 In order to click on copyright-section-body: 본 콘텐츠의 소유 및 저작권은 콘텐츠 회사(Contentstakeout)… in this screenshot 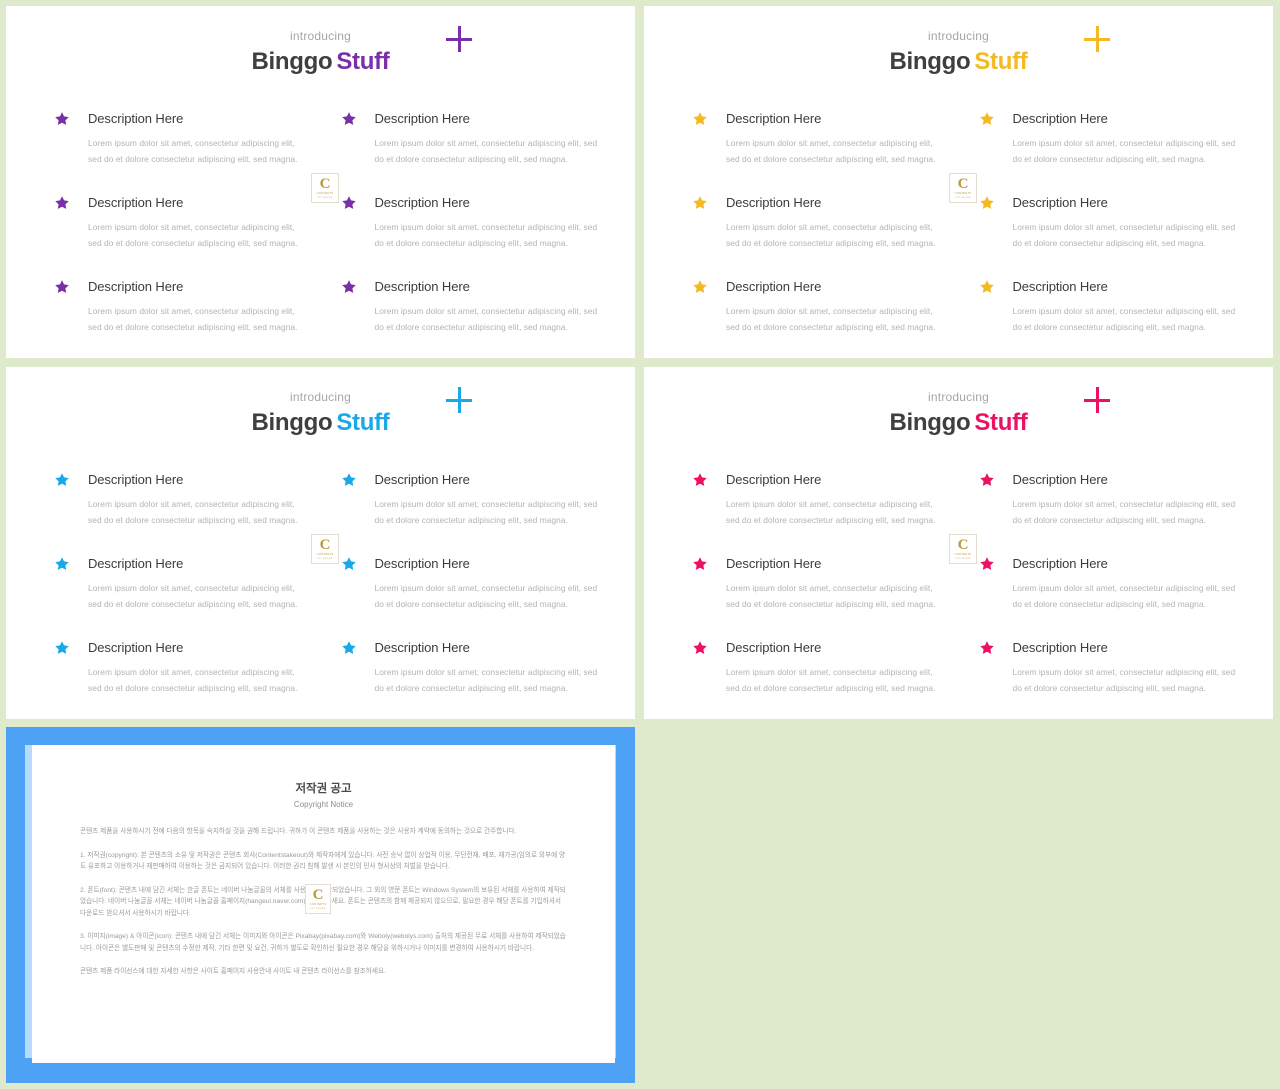, I will do `click(323, 861)`.